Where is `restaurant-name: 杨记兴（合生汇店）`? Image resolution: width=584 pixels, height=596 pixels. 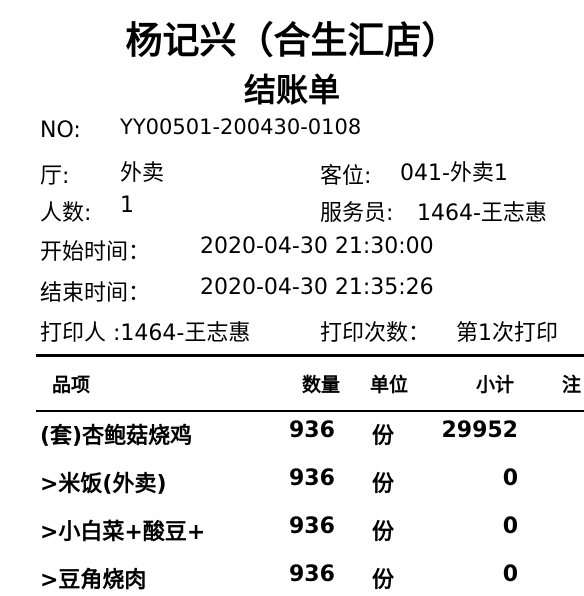
restaurant-name: 杨记兴（合生汇店） is located at coordinates (292, 40).